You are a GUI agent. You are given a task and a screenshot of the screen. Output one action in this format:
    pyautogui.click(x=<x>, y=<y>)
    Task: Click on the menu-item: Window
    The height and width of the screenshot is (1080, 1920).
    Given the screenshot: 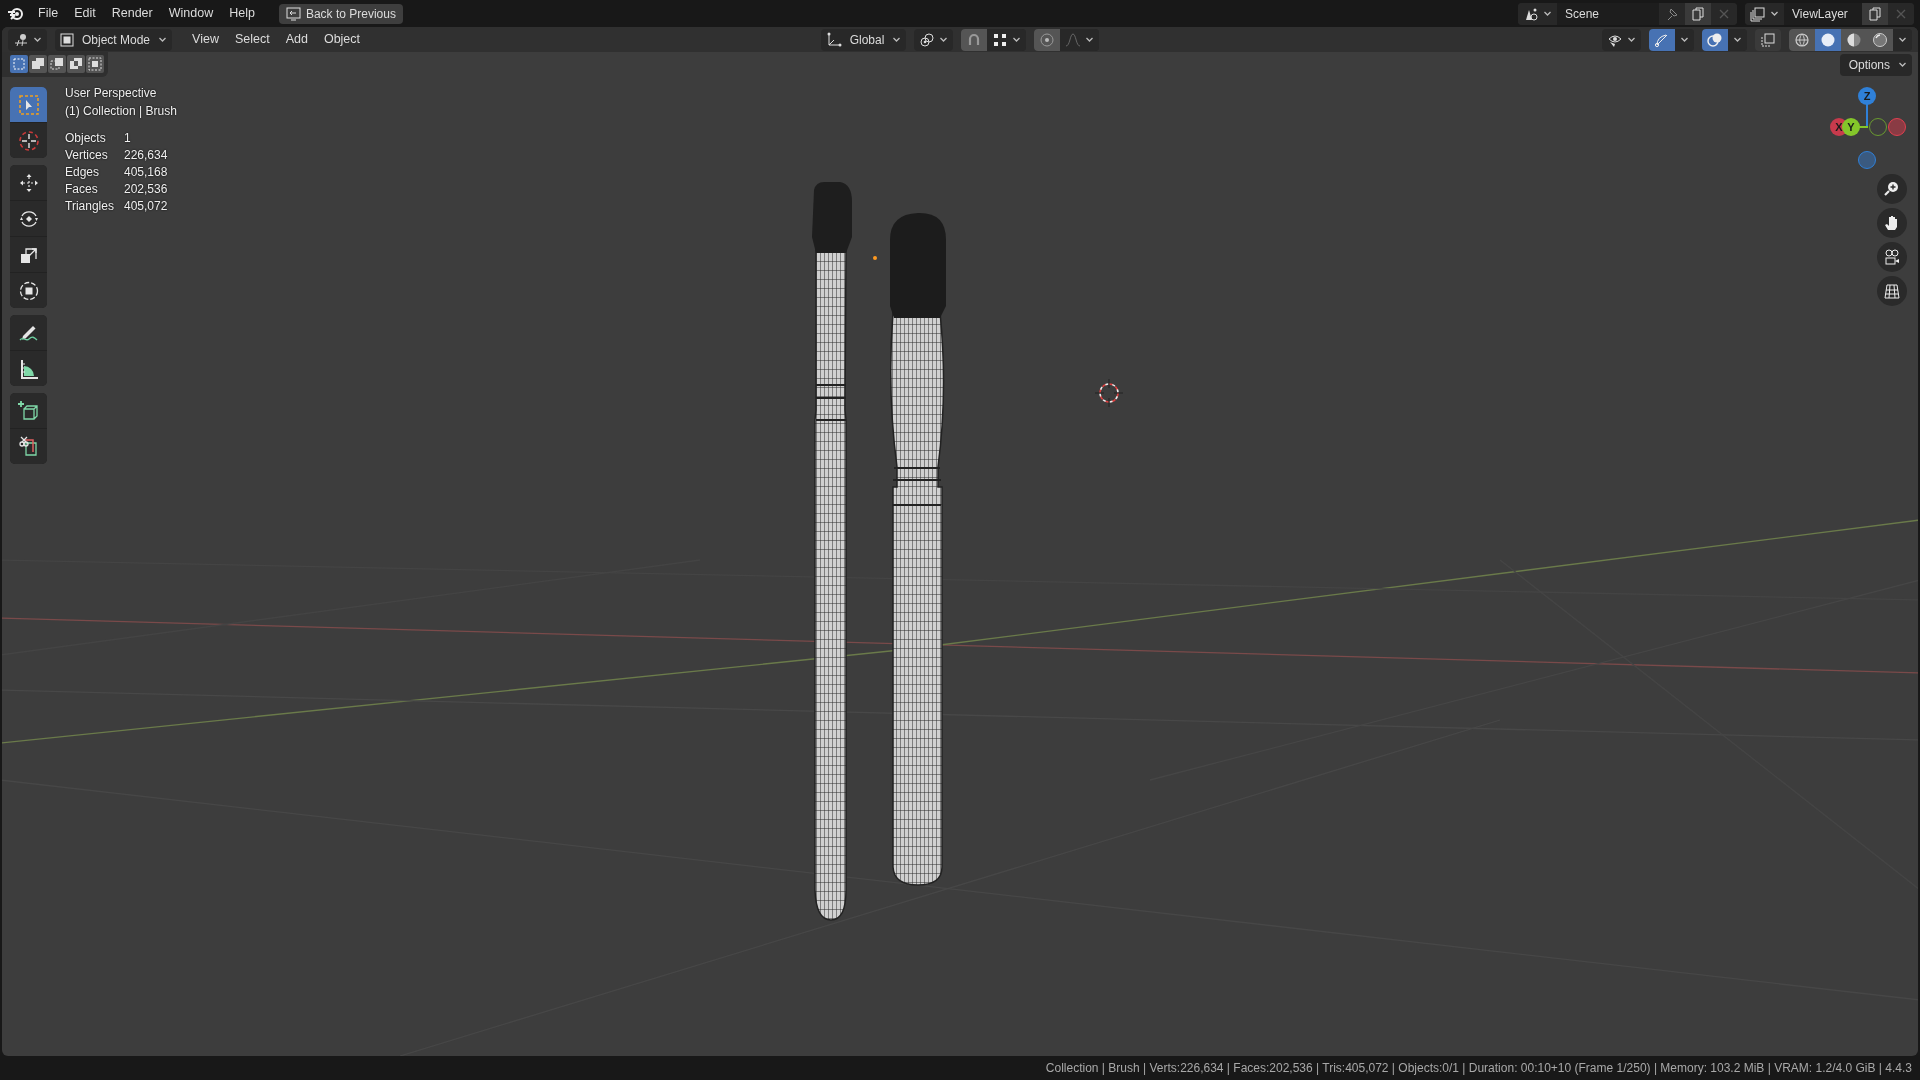 What is the action you would take?
    pyautogui.click(x=191, y=13)
    